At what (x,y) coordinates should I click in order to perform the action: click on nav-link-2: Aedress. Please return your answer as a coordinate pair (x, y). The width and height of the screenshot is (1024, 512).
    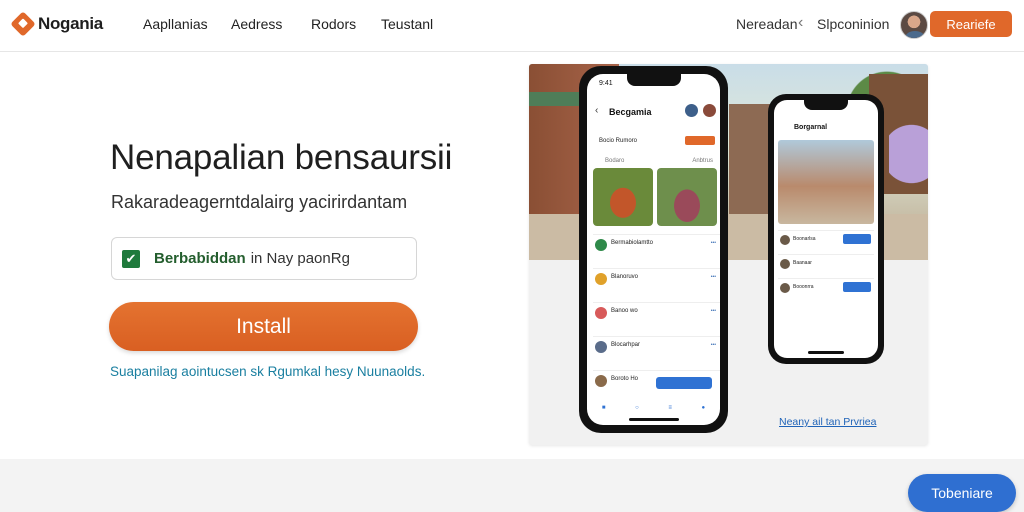
    Looking at the image, I should click on (256, 24).